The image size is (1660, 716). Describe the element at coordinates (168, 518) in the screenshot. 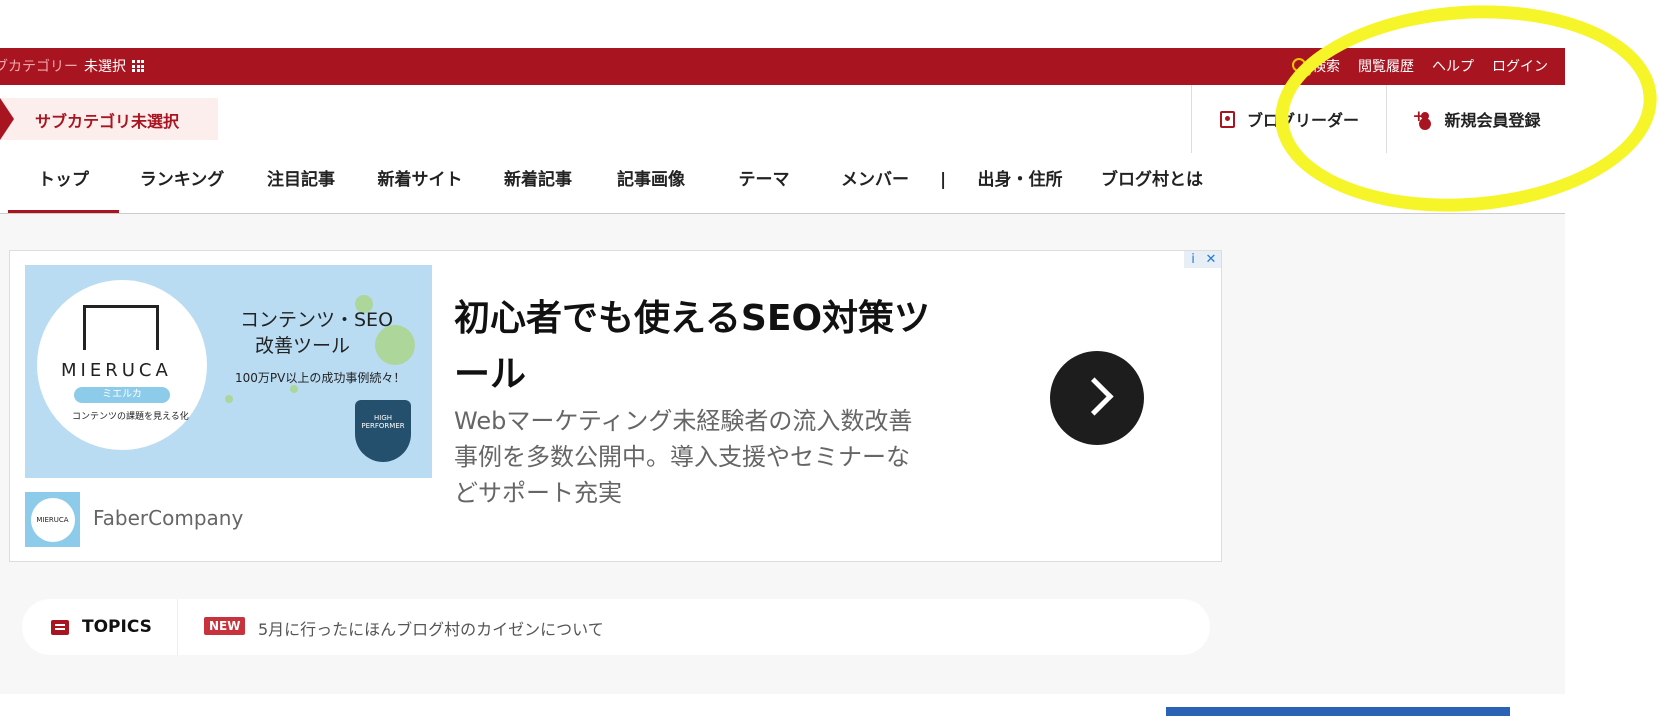

I see `advertiser-name: FaberCompany` at that location.